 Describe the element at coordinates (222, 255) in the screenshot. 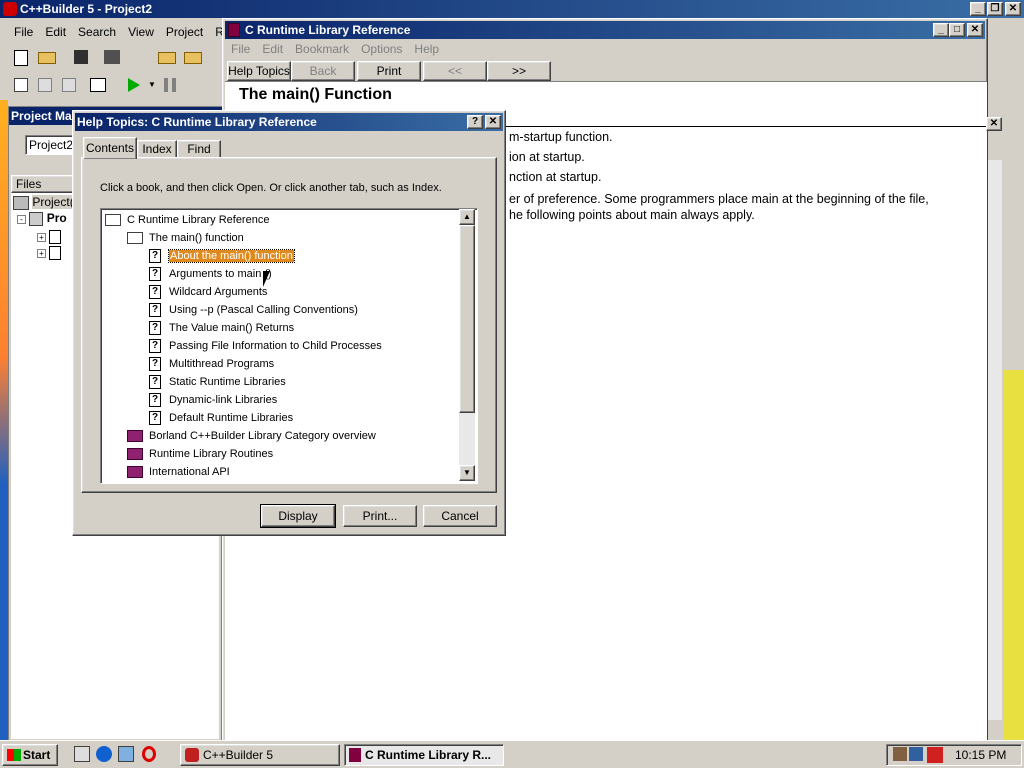

I see `tree-topic: ? About the main() function` at that location.